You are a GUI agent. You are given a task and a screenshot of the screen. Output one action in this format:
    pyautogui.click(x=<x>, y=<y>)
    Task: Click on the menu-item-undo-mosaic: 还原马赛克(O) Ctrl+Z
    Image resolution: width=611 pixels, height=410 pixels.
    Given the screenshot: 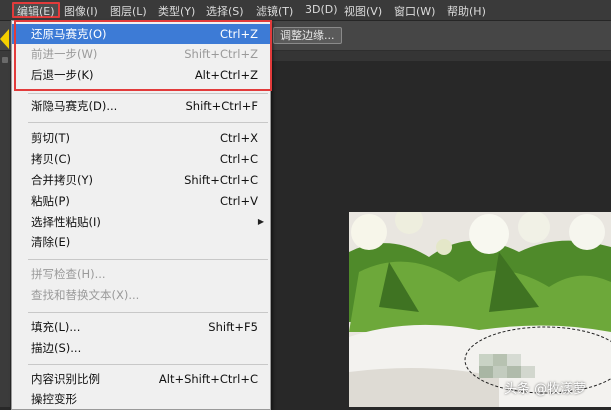 What is the action you would take?
    pyautogui.click(x=141, y=34)
    